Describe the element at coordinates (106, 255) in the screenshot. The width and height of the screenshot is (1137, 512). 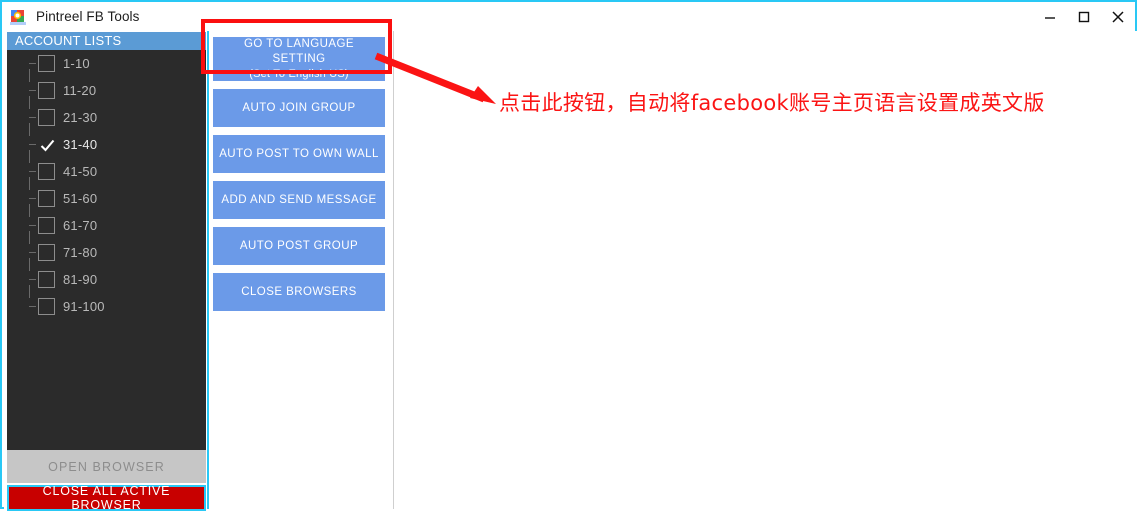
I see `list-item: 71-80` at that location.